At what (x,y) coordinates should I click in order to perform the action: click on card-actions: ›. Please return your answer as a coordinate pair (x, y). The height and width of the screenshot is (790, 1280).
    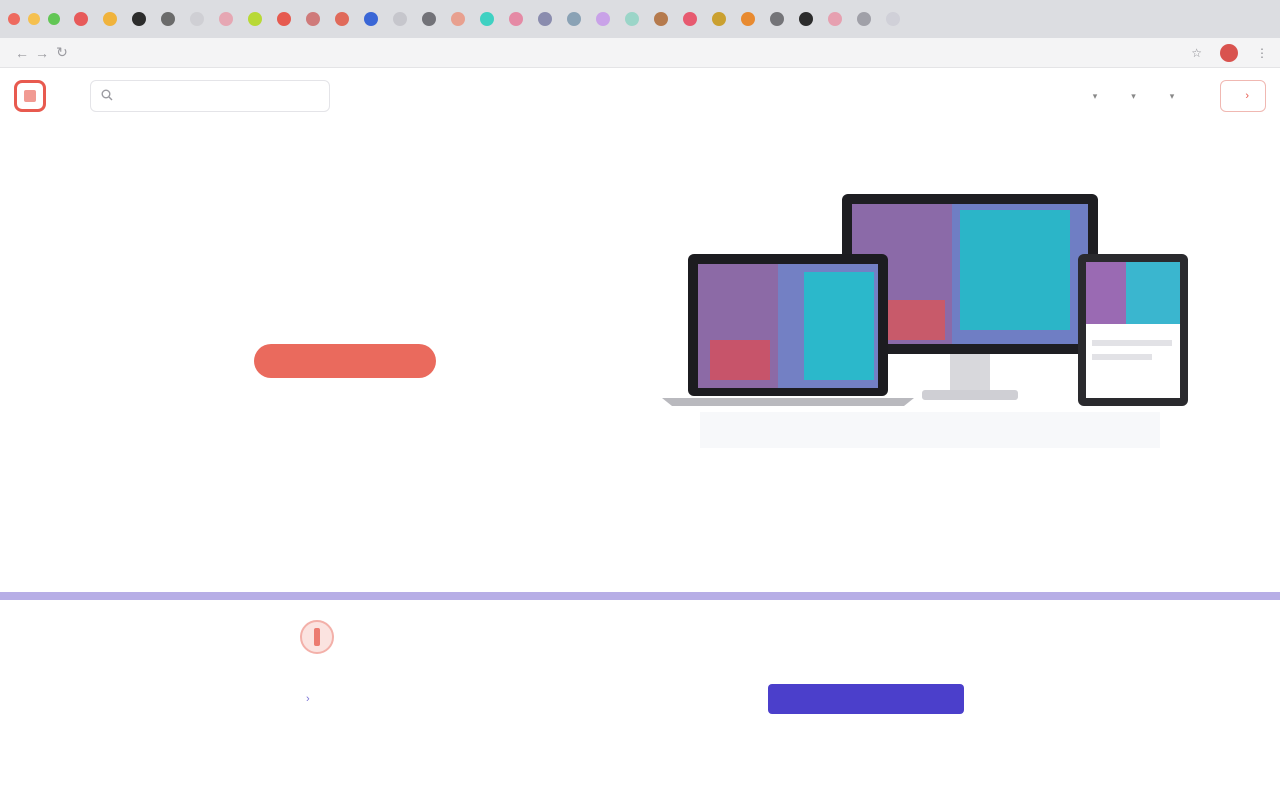
    Looking at the image, I should click on (632, 699).